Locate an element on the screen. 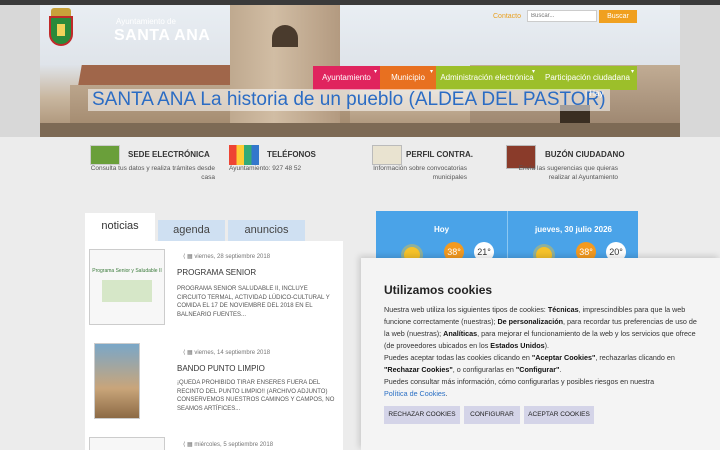 Image resolution: width=720 pixels, height=450 pixels. cookie-text-bold: "Rechazar Cookies" is located at coordinates (418, 369).